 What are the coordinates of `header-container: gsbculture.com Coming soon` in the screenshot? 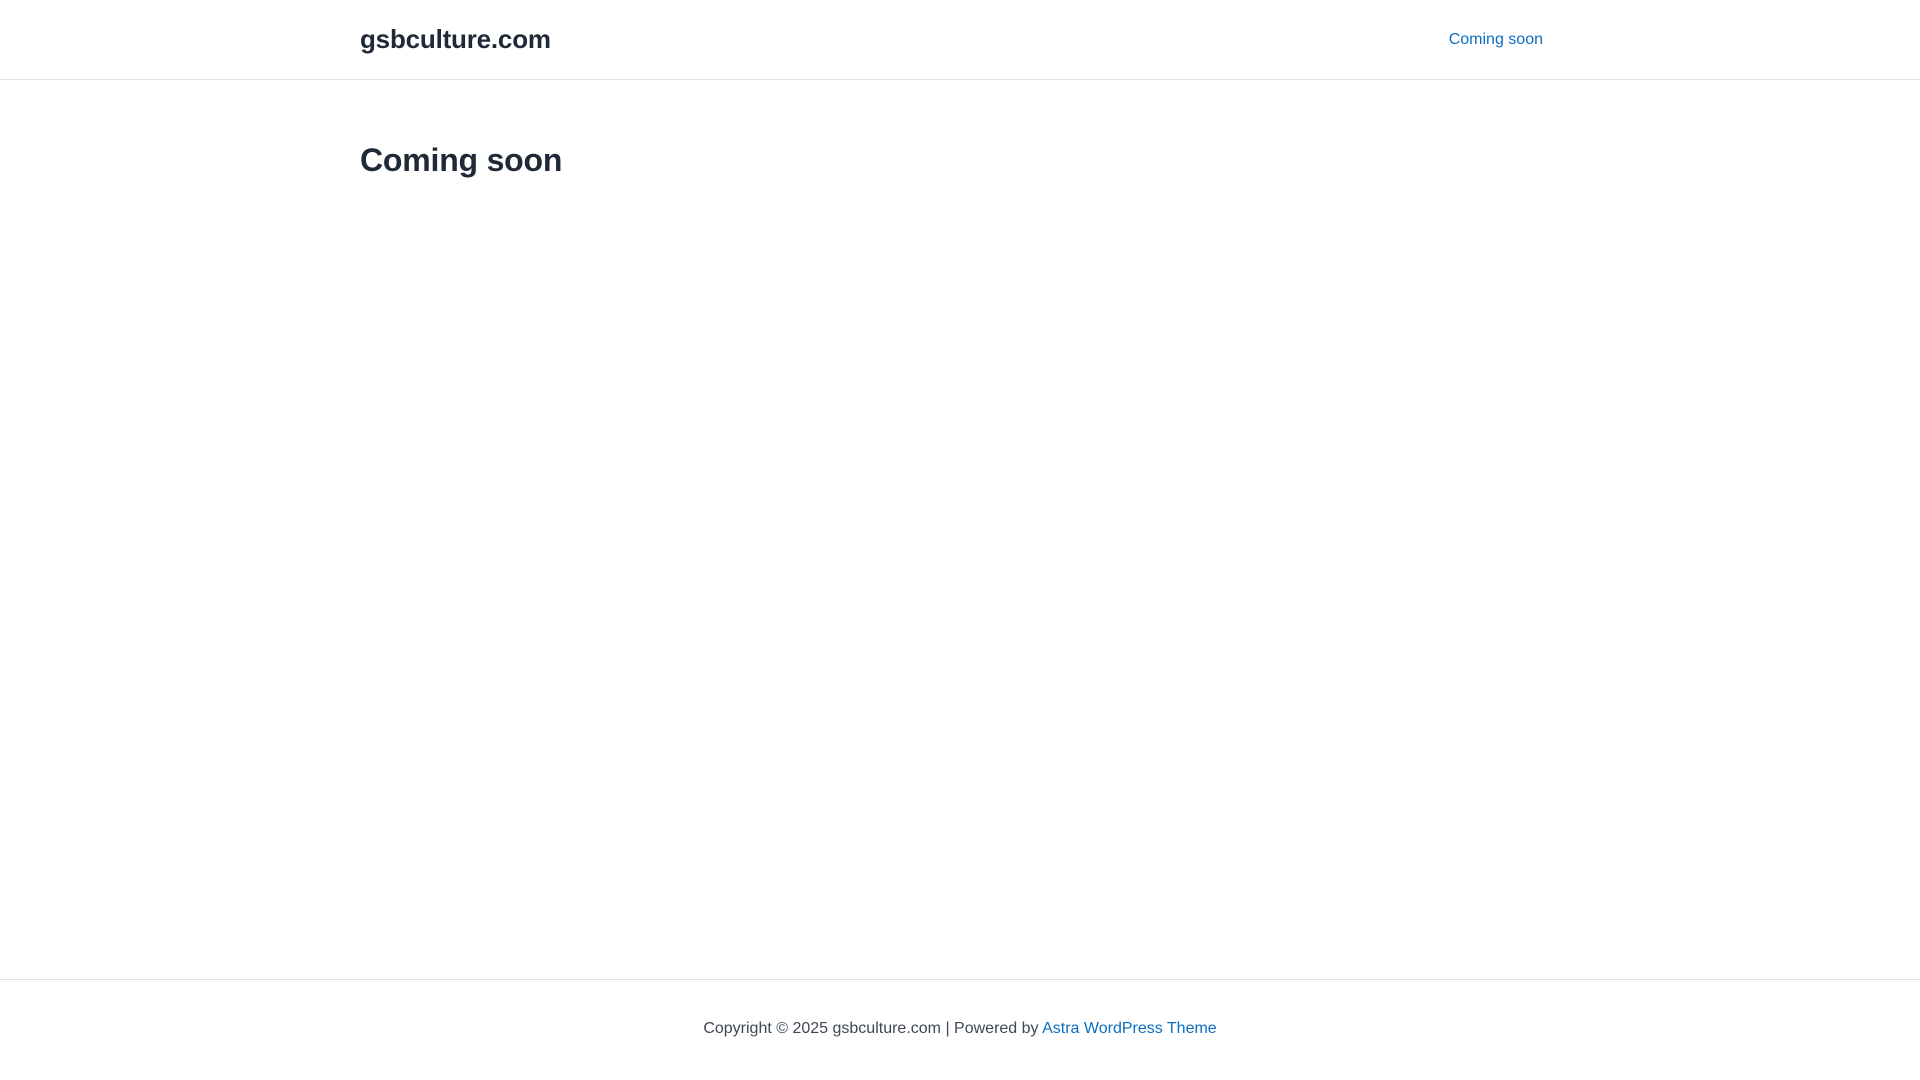 It's located at (951, 39).